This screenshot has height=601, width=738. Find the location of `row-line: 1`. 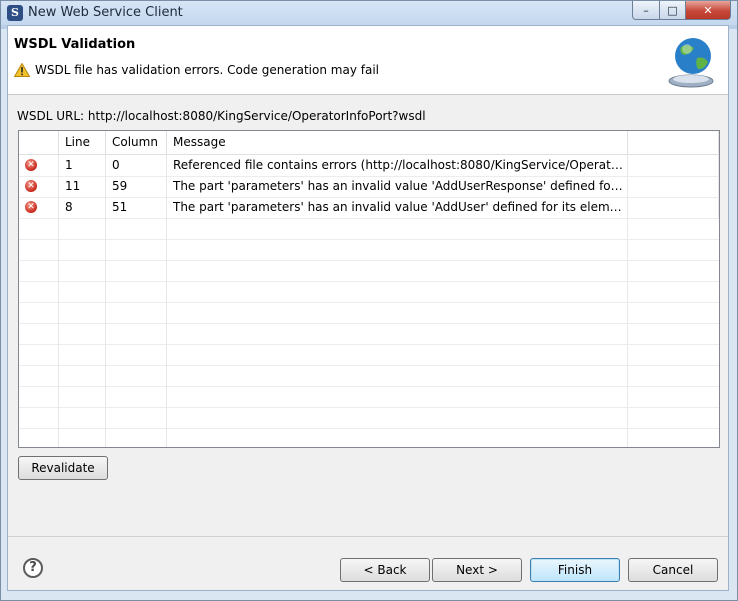

row-line: 1 is located at coordinates (82, 165).